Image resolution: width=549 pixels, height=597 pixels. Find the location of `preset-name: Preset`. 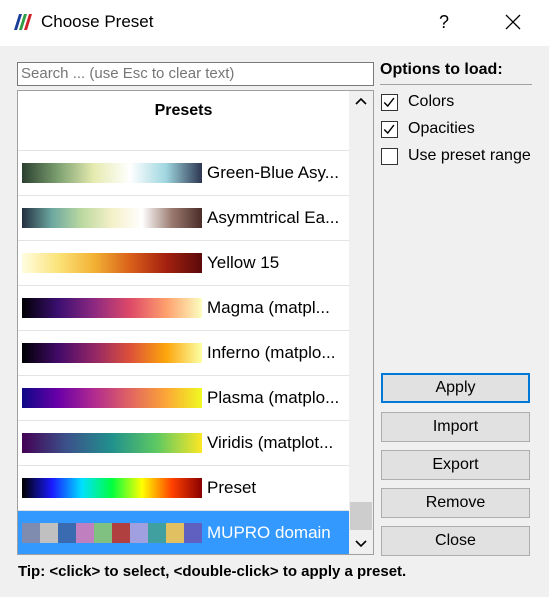

preset-name: Preset is located at coordinates (232, 487).